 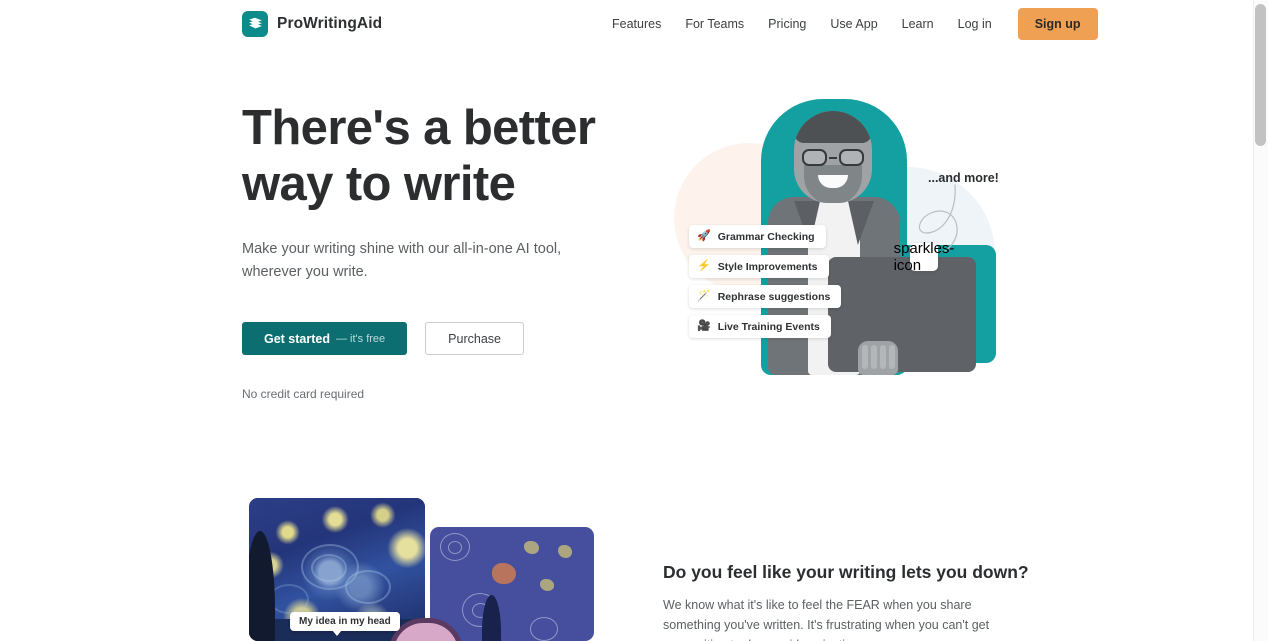 What do you see at coordinates (774, 296) in the screenshot?
I see `feature-pill-label: Rephrase suggestions` at bounding box center [774, 296].